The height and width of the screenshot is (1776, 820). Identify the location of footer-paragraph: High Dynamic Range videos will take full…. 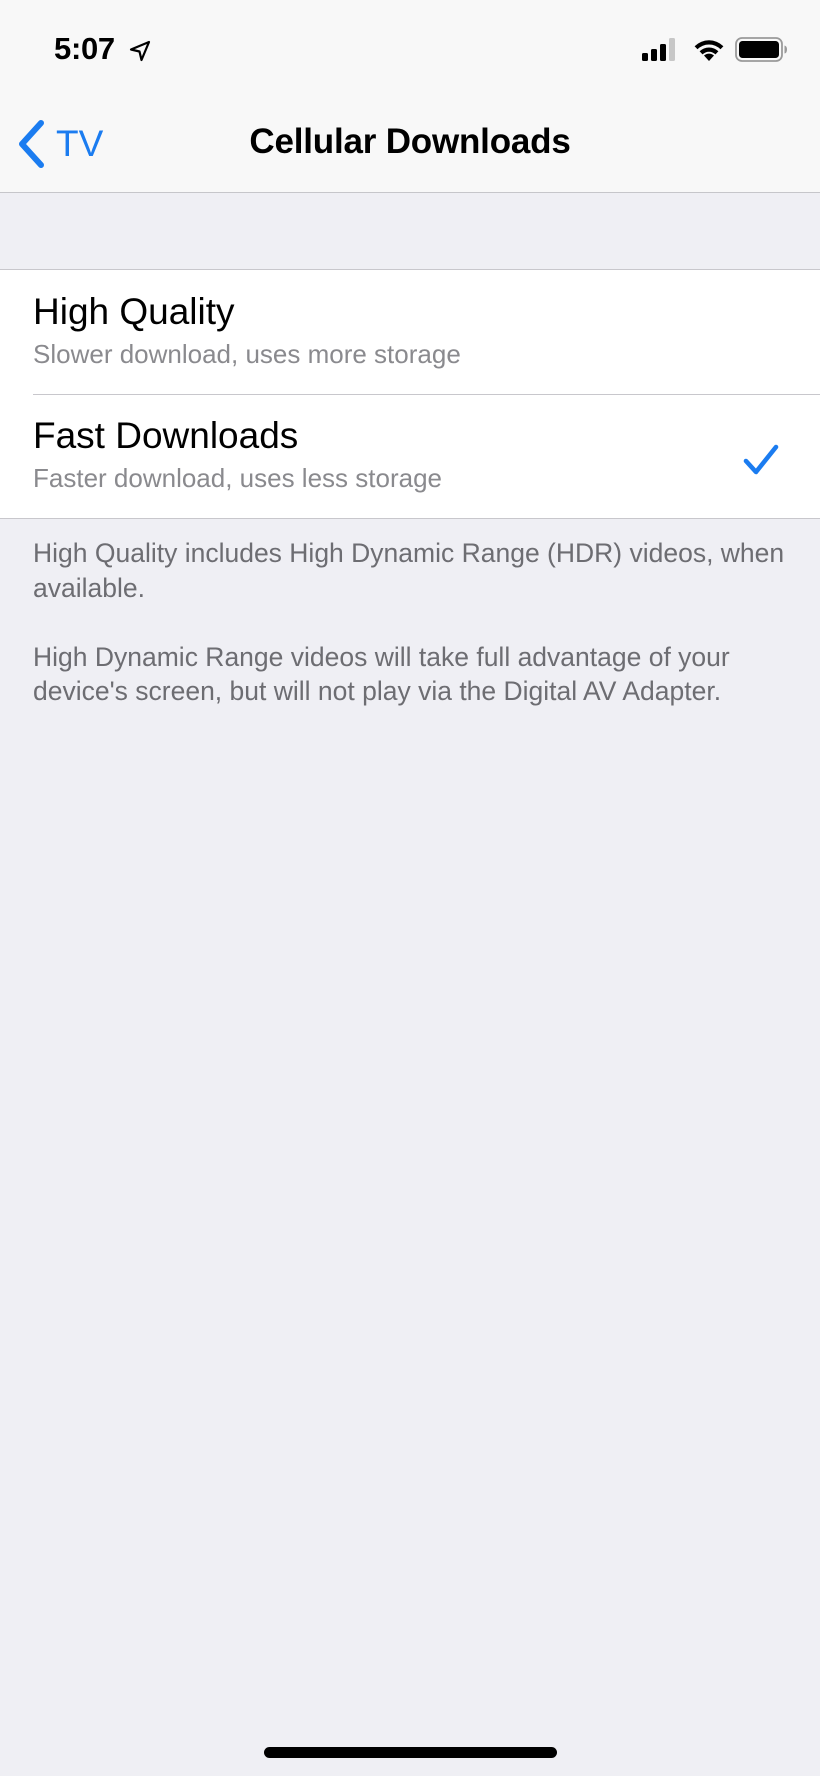
(381, 674).